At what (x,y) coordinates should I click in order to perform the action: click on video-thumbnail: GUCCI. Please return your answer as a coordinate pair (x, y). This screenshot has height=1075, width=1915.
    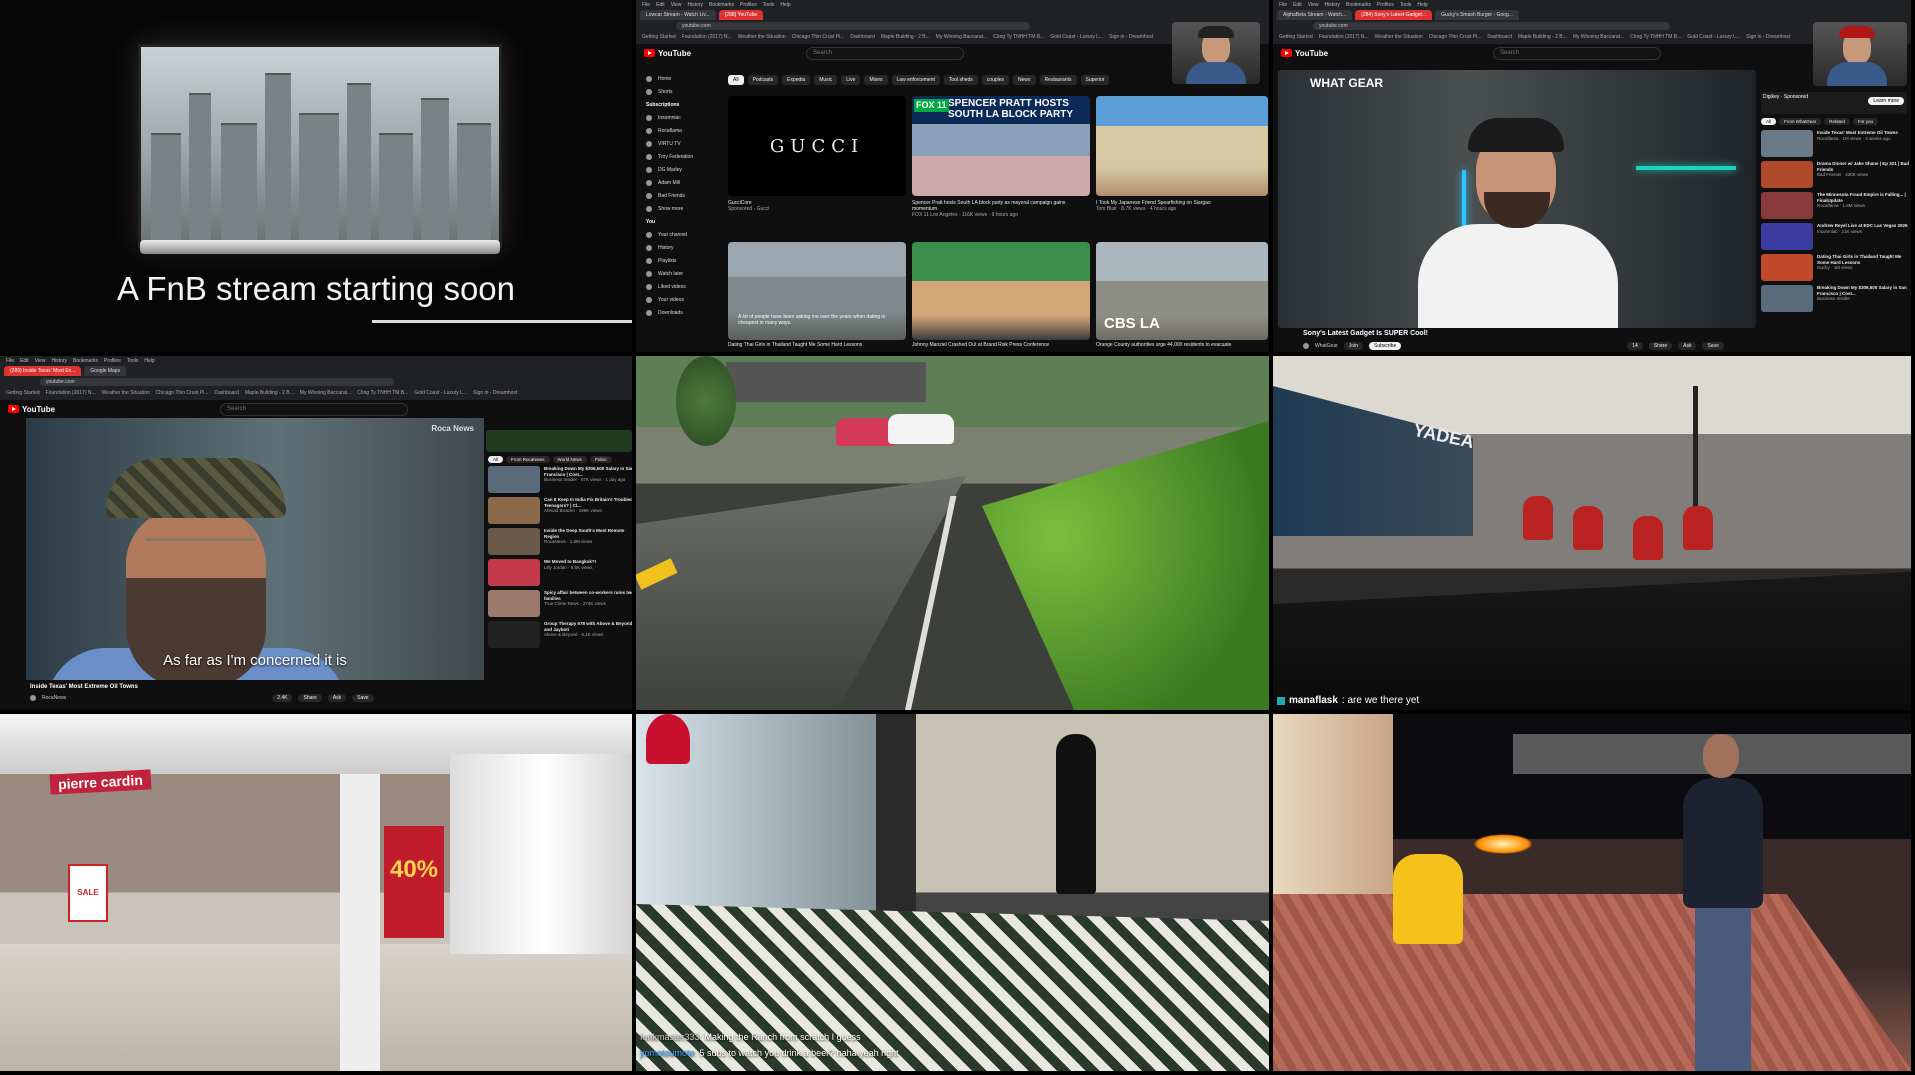
    Looking at the image, I should click on (817, 146).